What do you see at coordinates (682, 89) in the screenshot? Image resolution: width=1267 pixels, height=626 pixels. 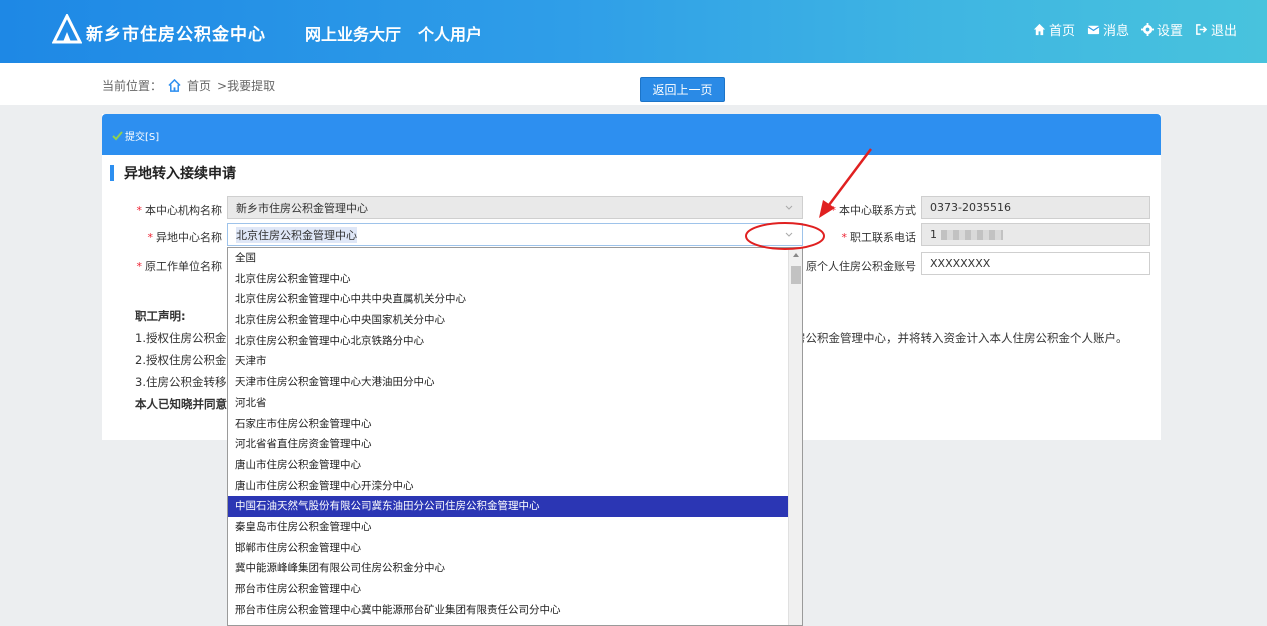 I see `back-button: 返回上一页` at bounding box center [682, 89].